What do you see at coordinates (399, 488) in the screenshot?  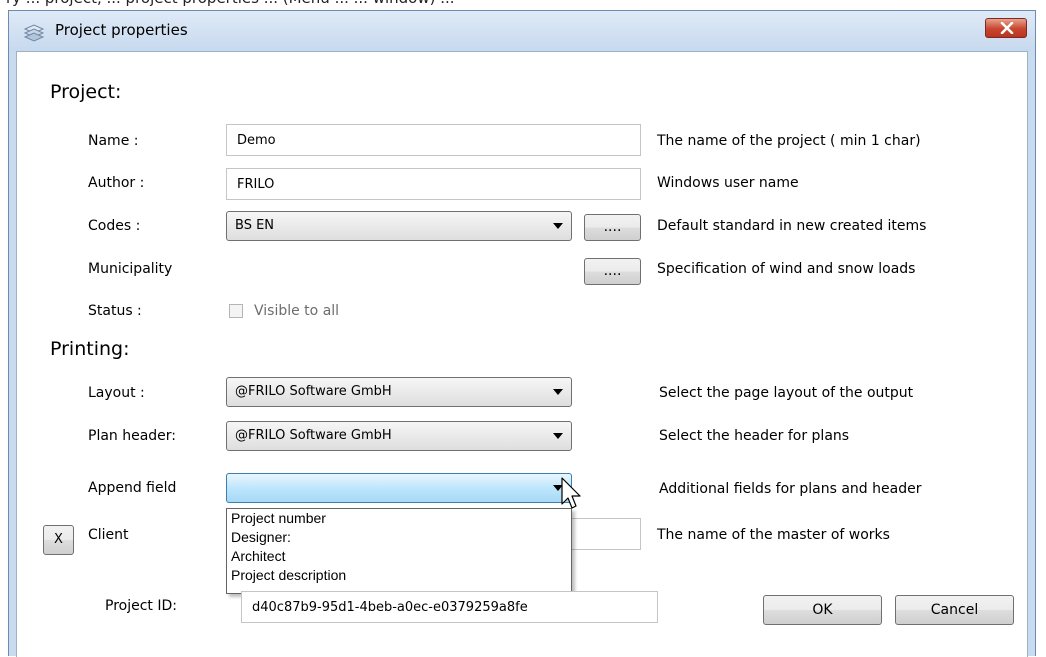 I see `append-field-select` at bounding box center [399, 488].